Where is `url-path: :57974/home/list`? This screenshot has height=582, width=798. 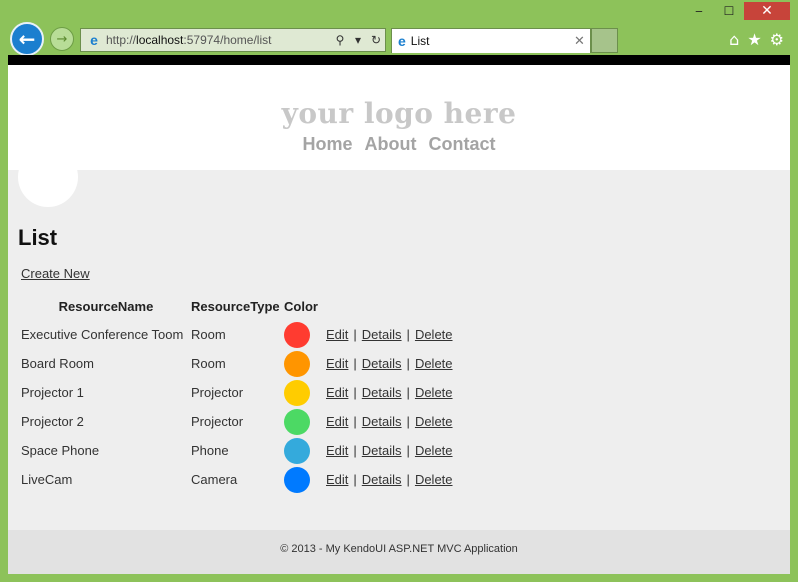
url-path: :57974/home/list is located at coordinates (227, 40).